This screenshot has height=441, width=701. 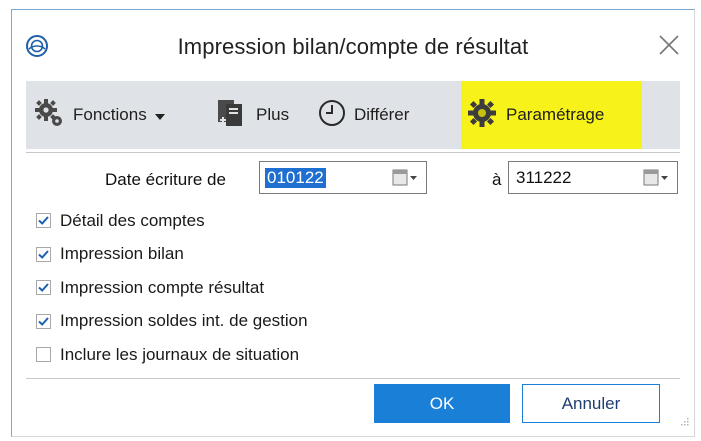 I want to click on option-impression-soldes: Impression soldes int. de gestion, so click(x=172, y=322).